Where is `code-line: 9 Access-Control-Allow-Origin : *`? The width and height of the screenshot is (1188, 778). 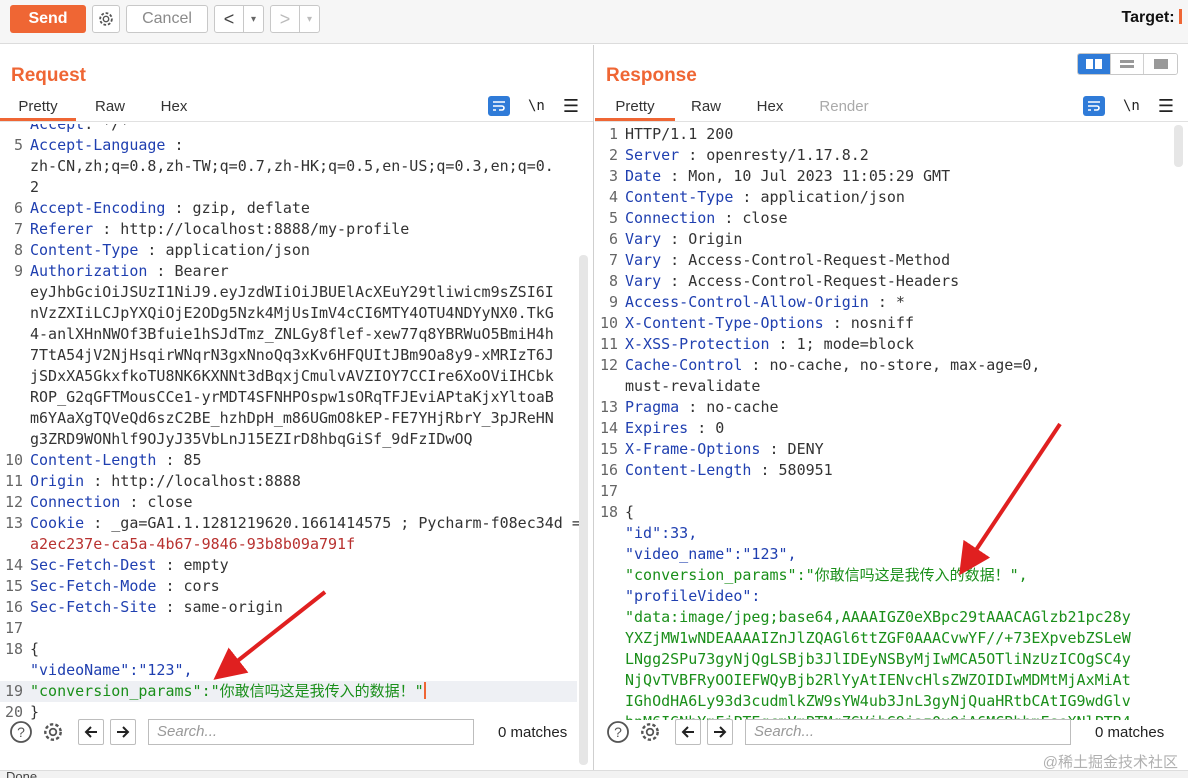
code-line: 9 Access-Control-Allow-Origin : * is located at coordinates (883, 302).